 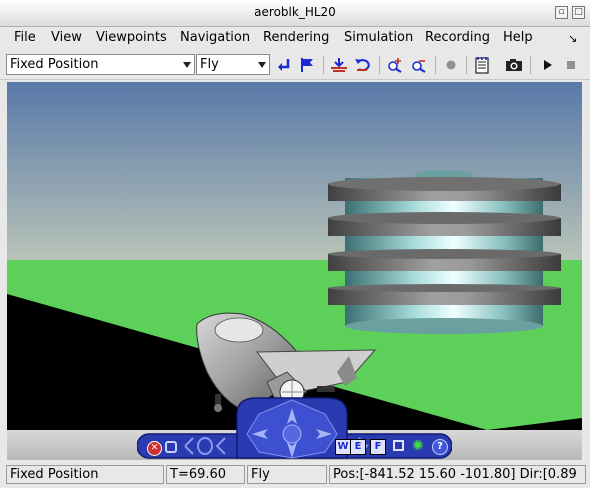 I want to click on help-icon: ?, so click(x=440, y=447).